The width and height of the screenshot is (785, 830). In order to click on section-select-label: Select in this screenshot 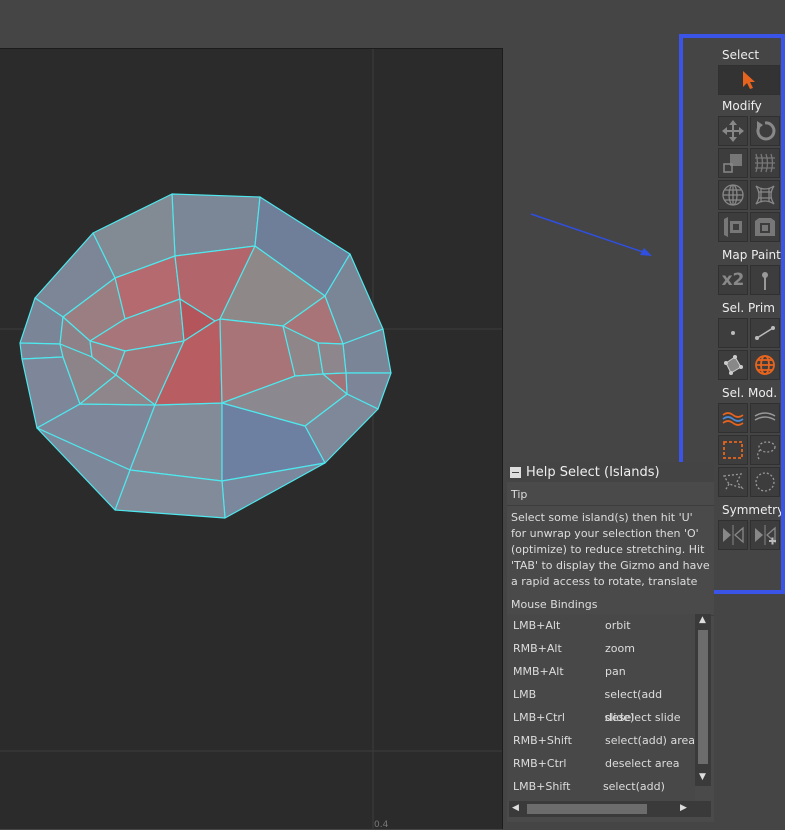, I will do `click(741, 55)`.